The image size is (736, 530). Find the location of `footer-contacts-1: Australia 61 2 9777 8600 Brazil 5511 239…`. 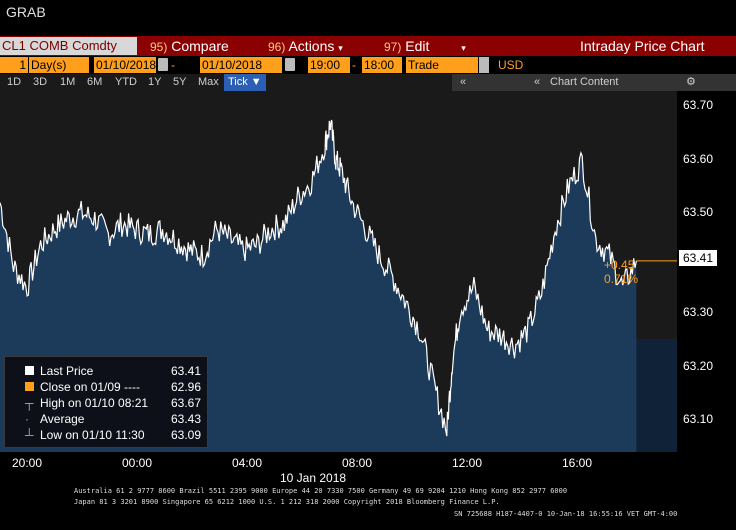

footer-contacts-1: Australia 61 2 9777 8600 Brazil 5511 239… is located at coordinates (321, 491).